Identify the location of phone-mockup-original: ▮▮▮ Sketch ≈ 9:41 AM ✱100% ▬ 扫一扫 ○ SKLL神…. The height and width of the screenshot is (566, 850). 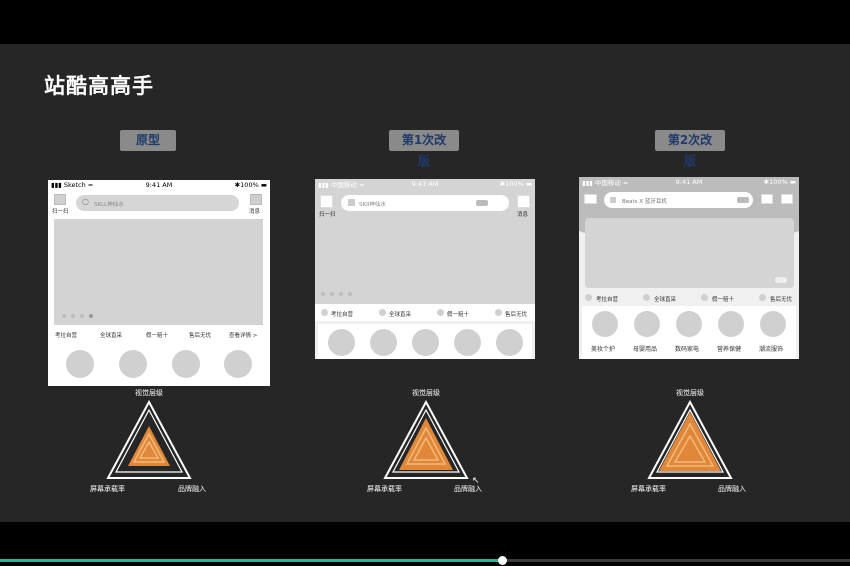
(159, 283).